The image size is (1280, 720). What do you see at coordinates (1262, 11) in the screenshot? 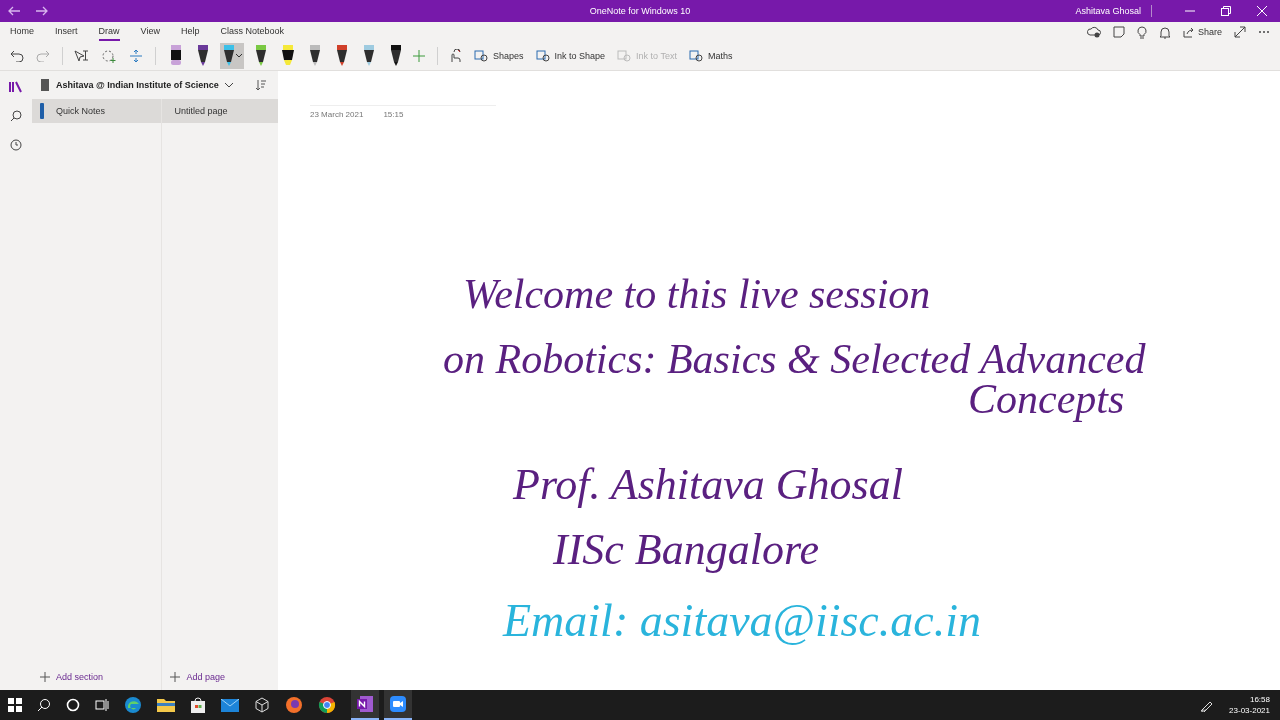
I see `close-icon` at bounding box center [1262, 11].